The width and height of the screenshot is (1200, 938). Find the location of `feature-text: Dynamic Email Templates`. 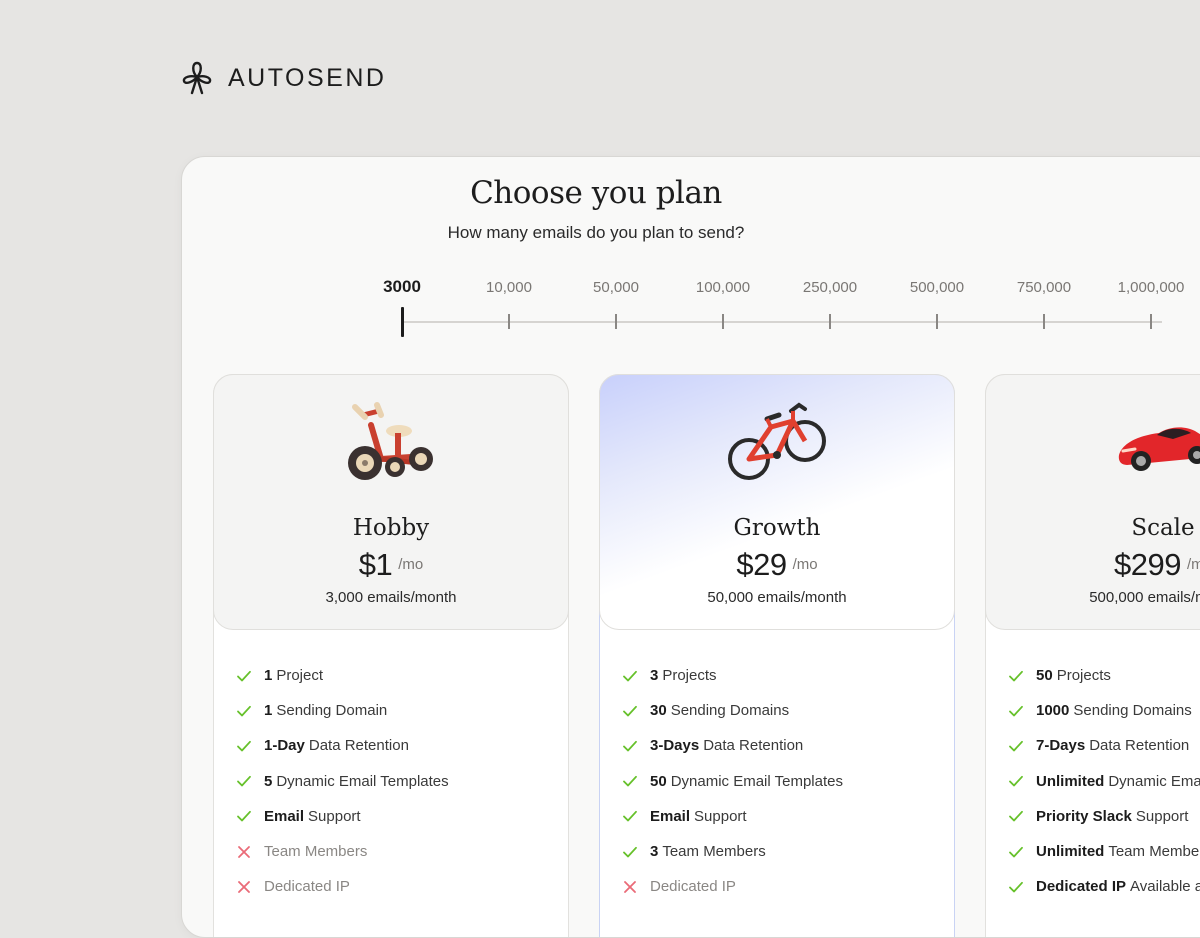

feature-text: Dynamic Email Templates is located at coordinates (1154, 781).